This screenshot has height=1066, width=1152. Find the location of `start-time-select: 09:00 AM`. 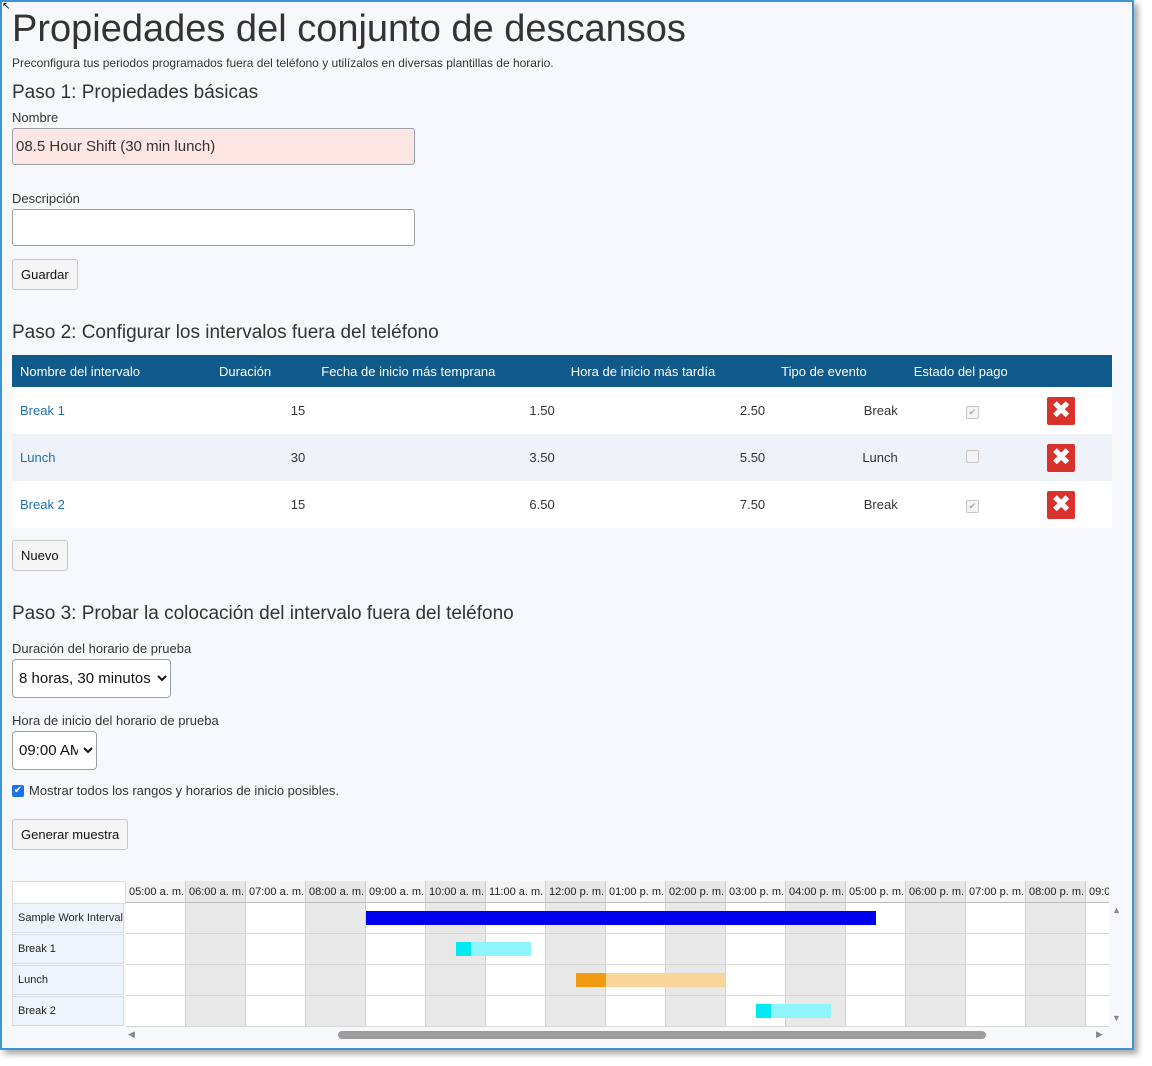

start-time-select: 09:00 AM is located at coordinates (54, 750).